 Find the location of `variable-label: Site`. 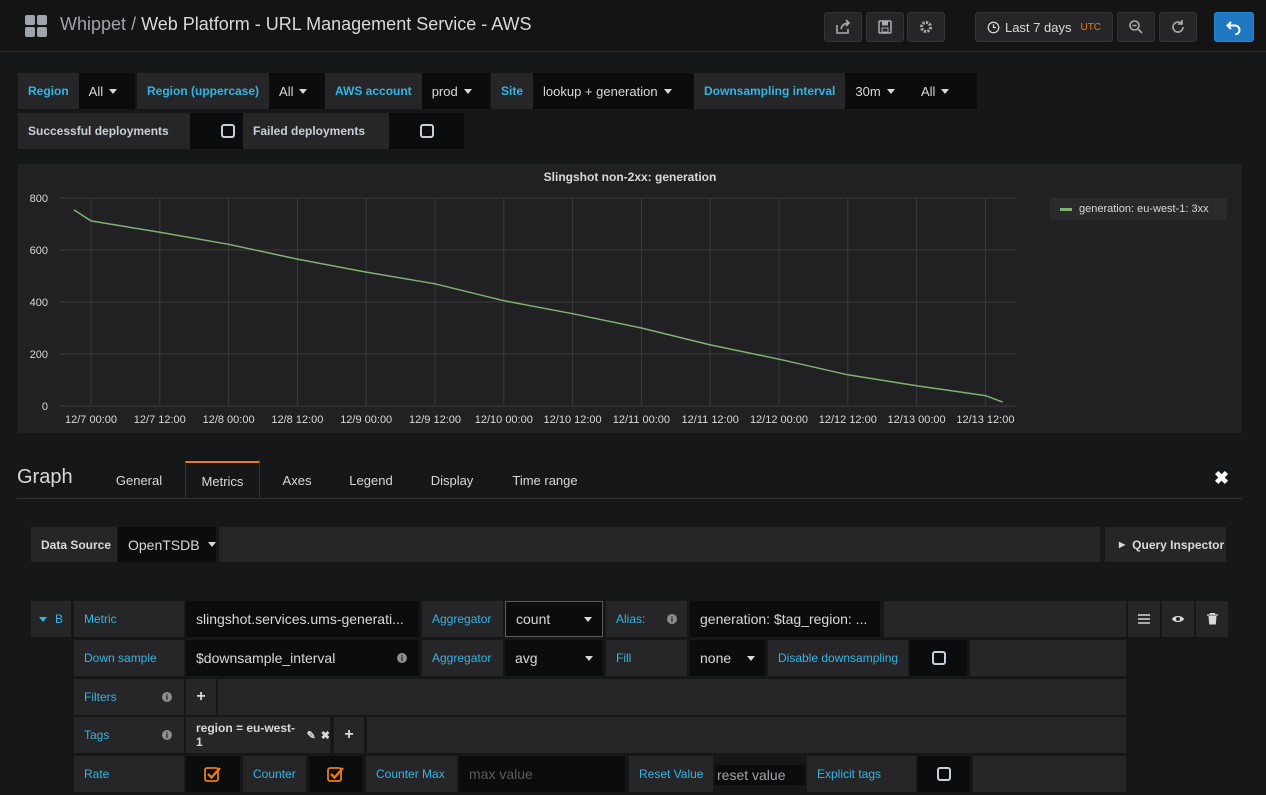

variable-label: Site is located at coordinates (512, 91).